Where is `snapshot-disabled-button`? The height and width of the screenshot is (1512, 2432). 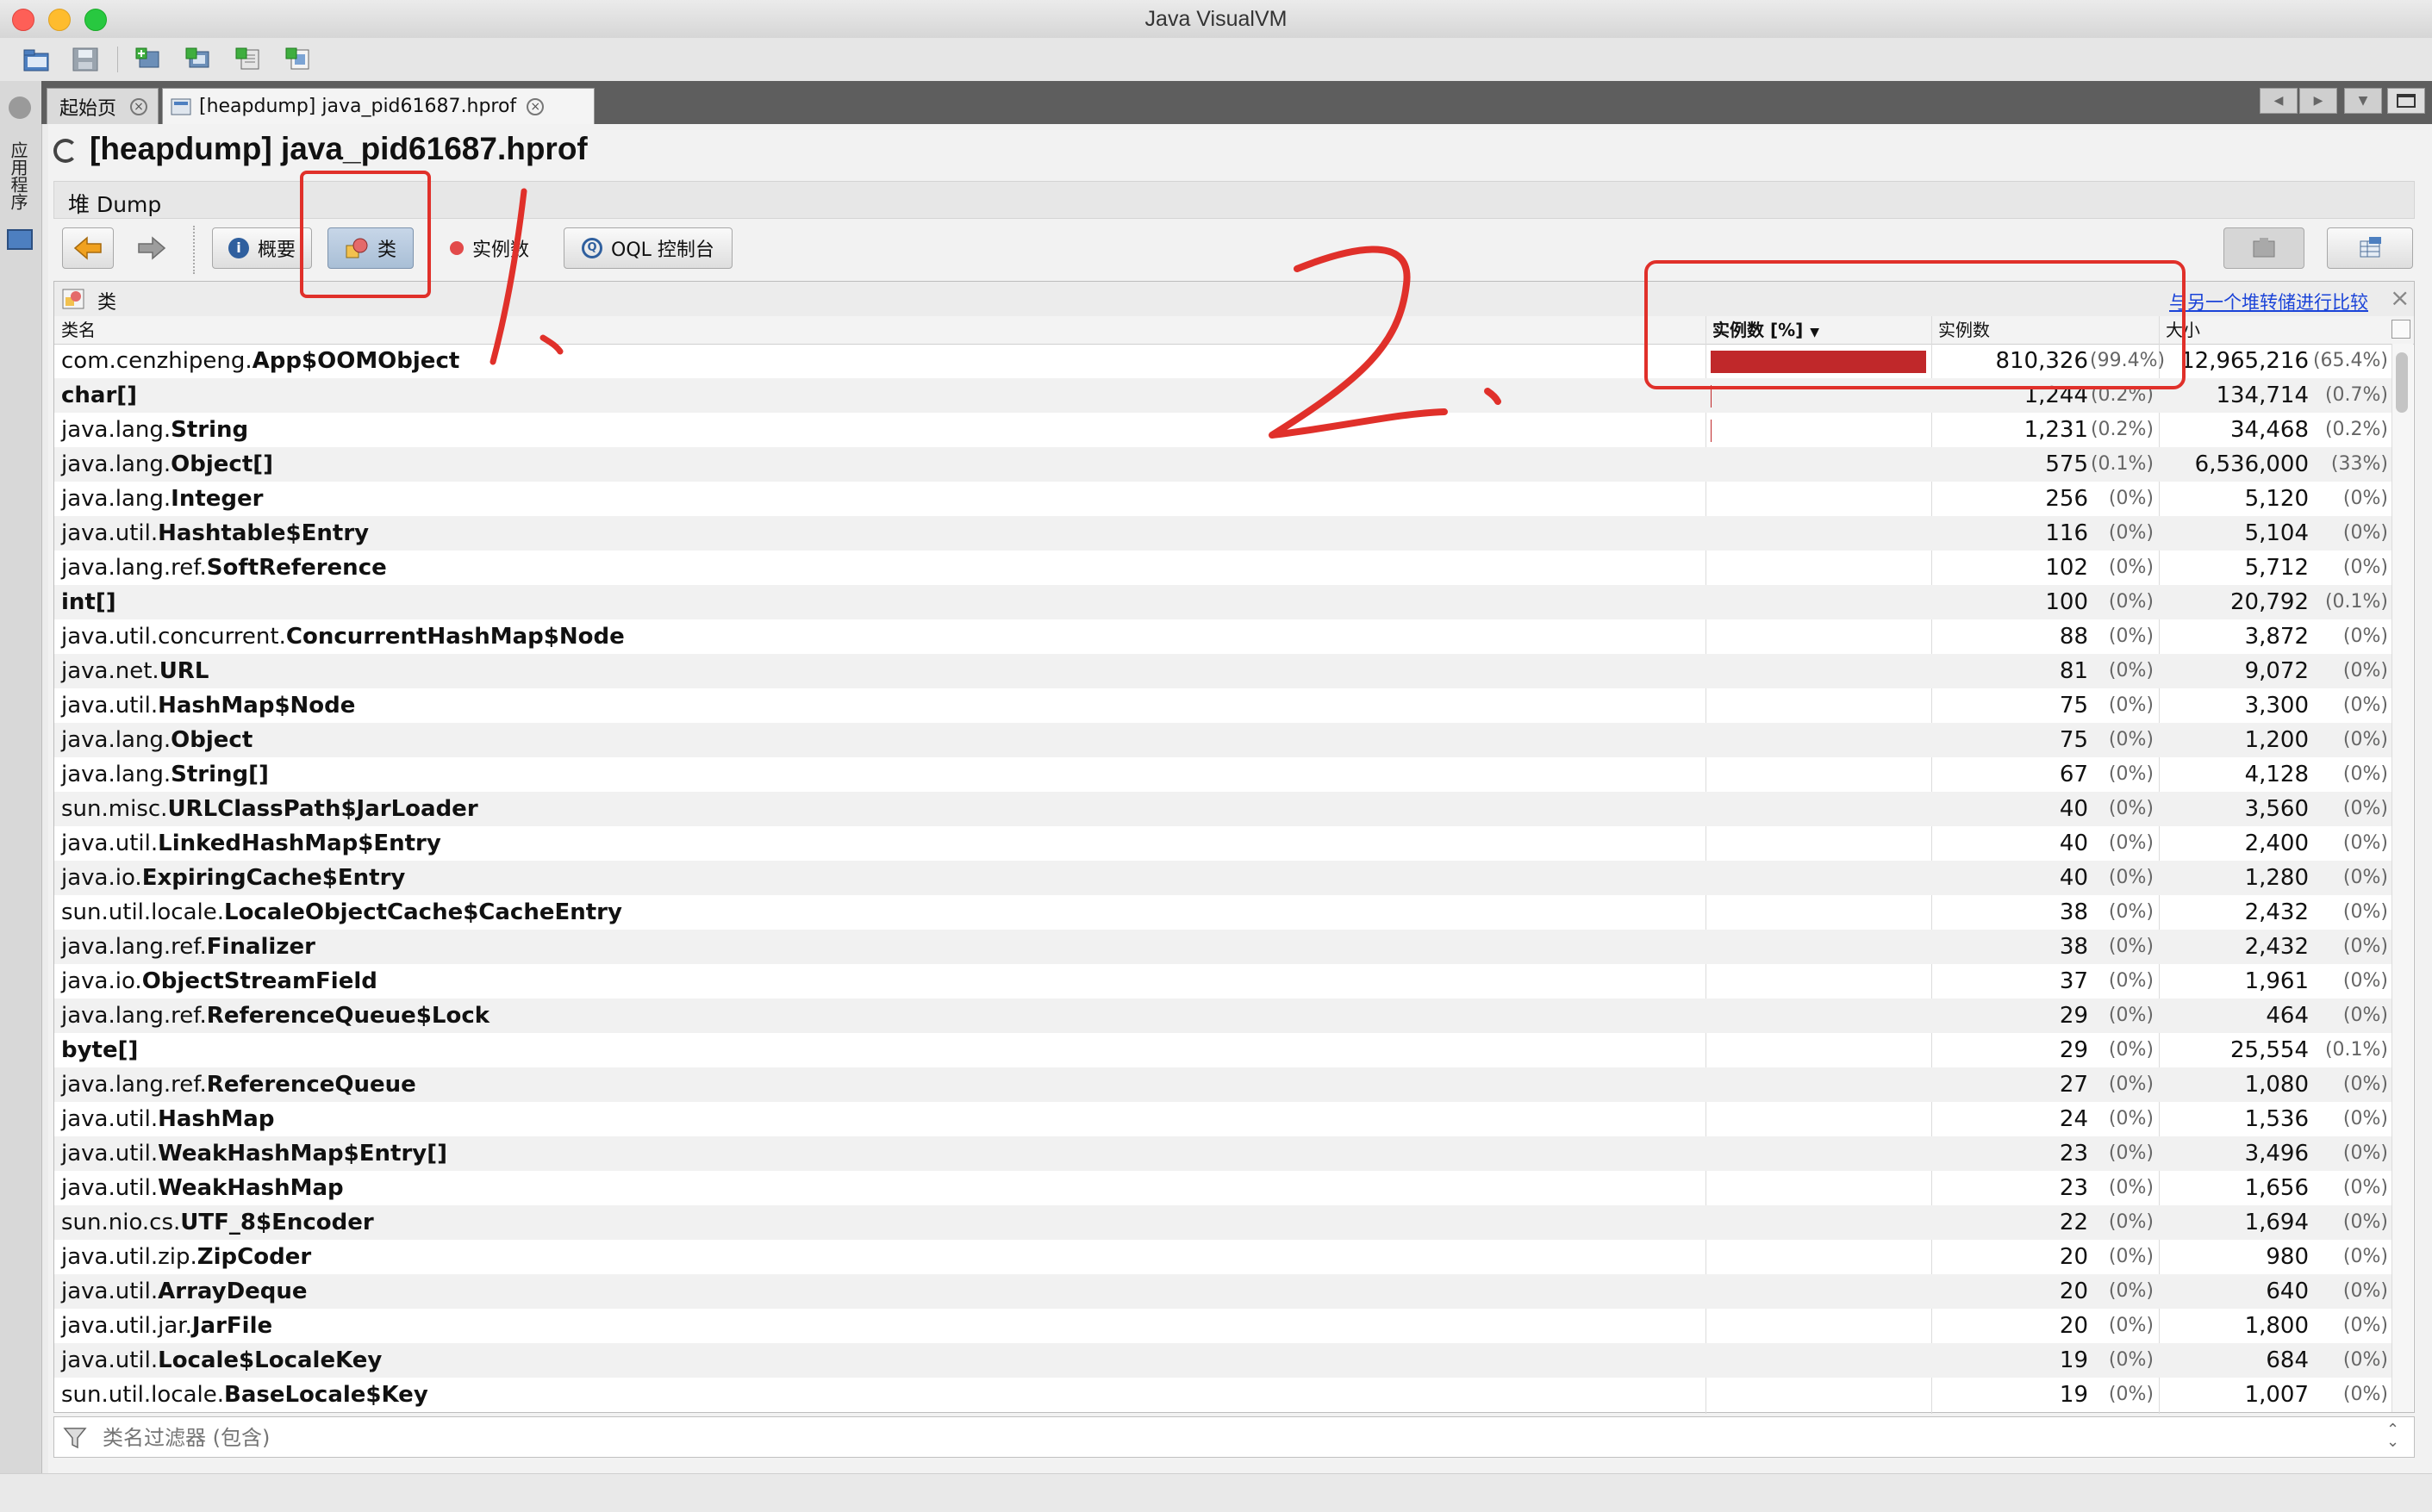 snapshot-disabled-button is located at coordinates (2263, 248).